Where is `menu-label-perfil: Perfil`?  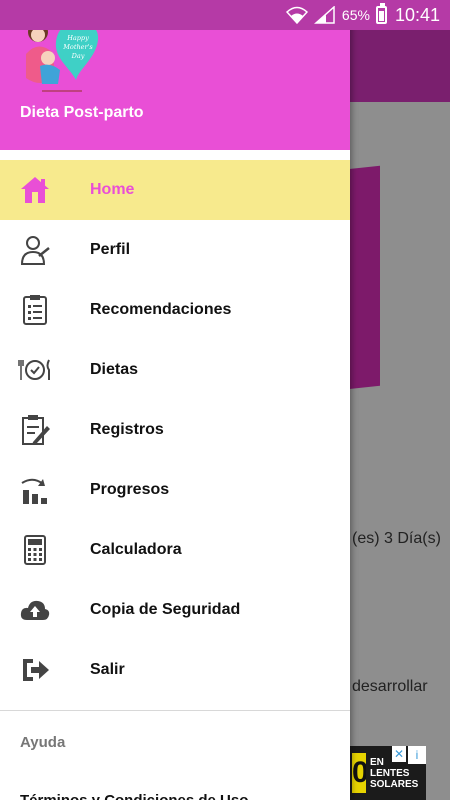
menu-label-perfil: Perfil is located at coordinates (110, 249).